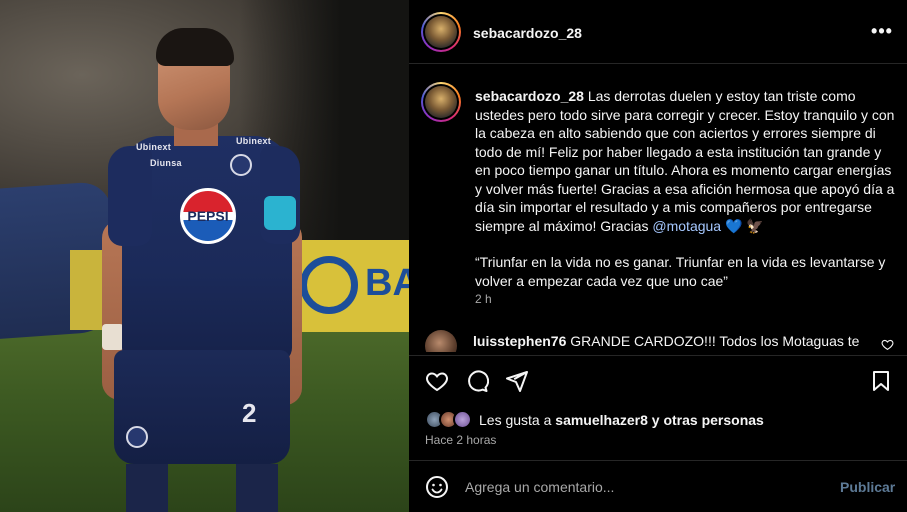 The width and height of the screenshot is (907, 512). What do you see at coordinates (527, 33) in the screenshot?
I see `header-username: sebacardozo_28` at bounding box center [527, 33].